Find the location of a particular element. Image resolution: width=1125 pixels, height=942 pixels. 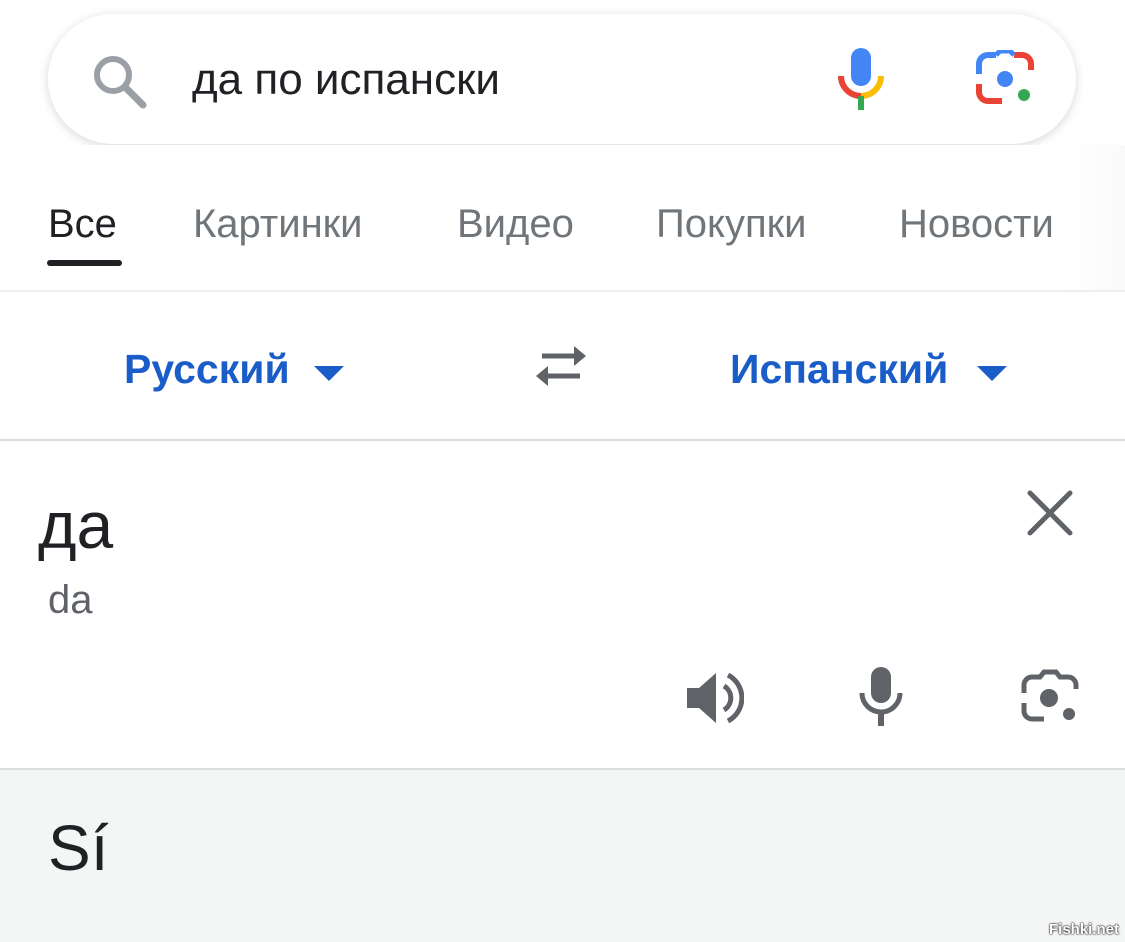

tab-shopping: Покупки is located at coordinates (731, 224).